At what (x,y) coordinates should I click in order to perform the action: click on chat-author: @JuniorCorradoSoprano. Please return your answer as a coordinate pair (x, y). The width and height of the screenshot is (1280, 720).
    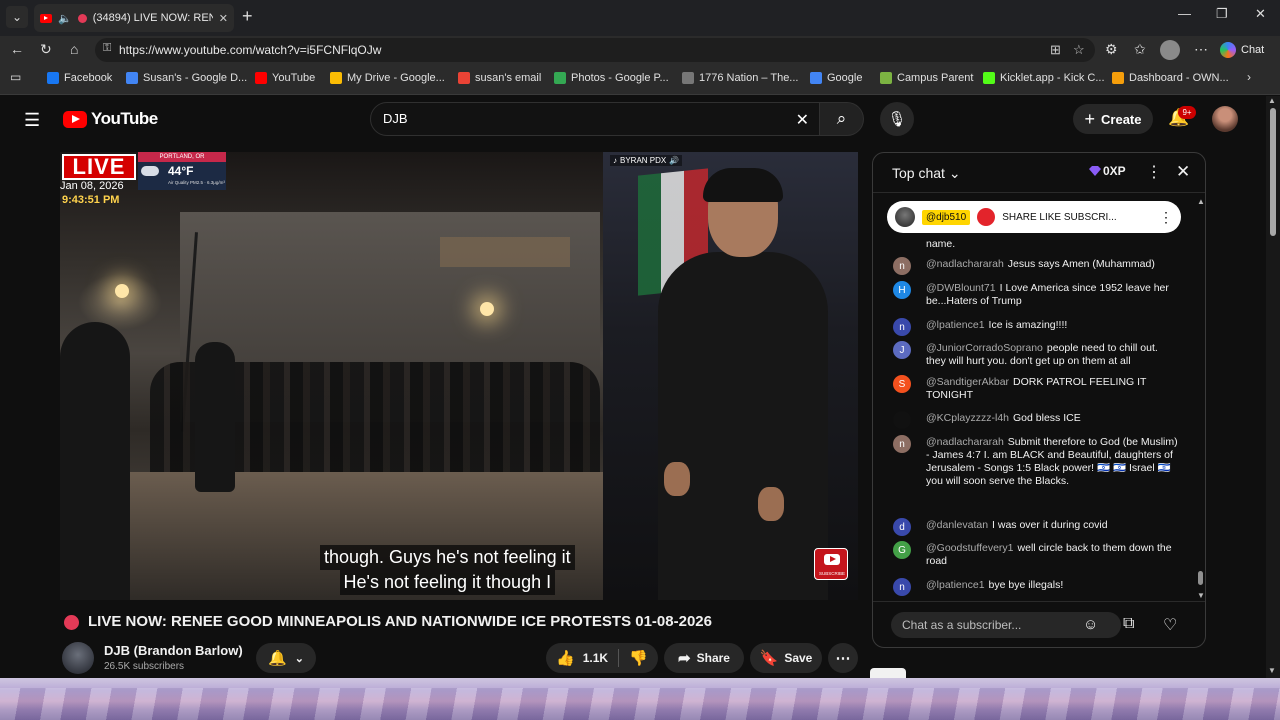
    Looking at the image, I should click on (984, 348).